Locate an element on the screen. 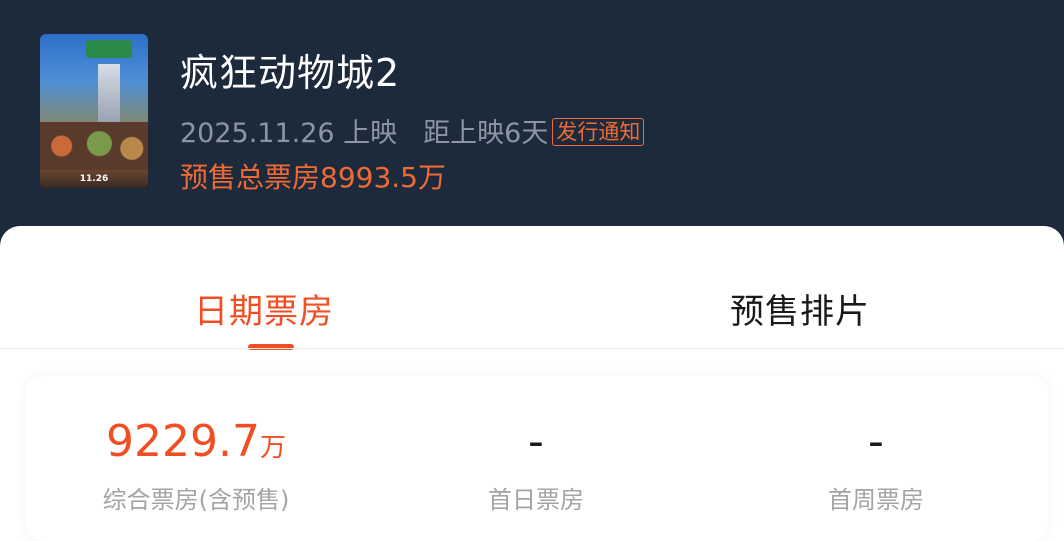 This screenshot has width=1064, height=541. stat-total: 9229.7万 综合票房(含预售) is located at coordinates (196, 465).